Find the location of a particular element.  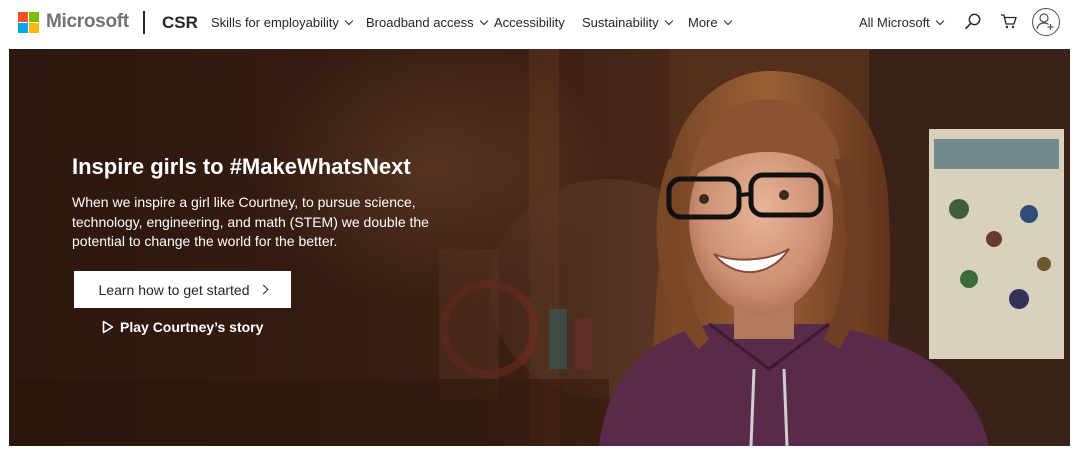

nav-item-skills: Skills for employability is located at coordinates (282, 22).